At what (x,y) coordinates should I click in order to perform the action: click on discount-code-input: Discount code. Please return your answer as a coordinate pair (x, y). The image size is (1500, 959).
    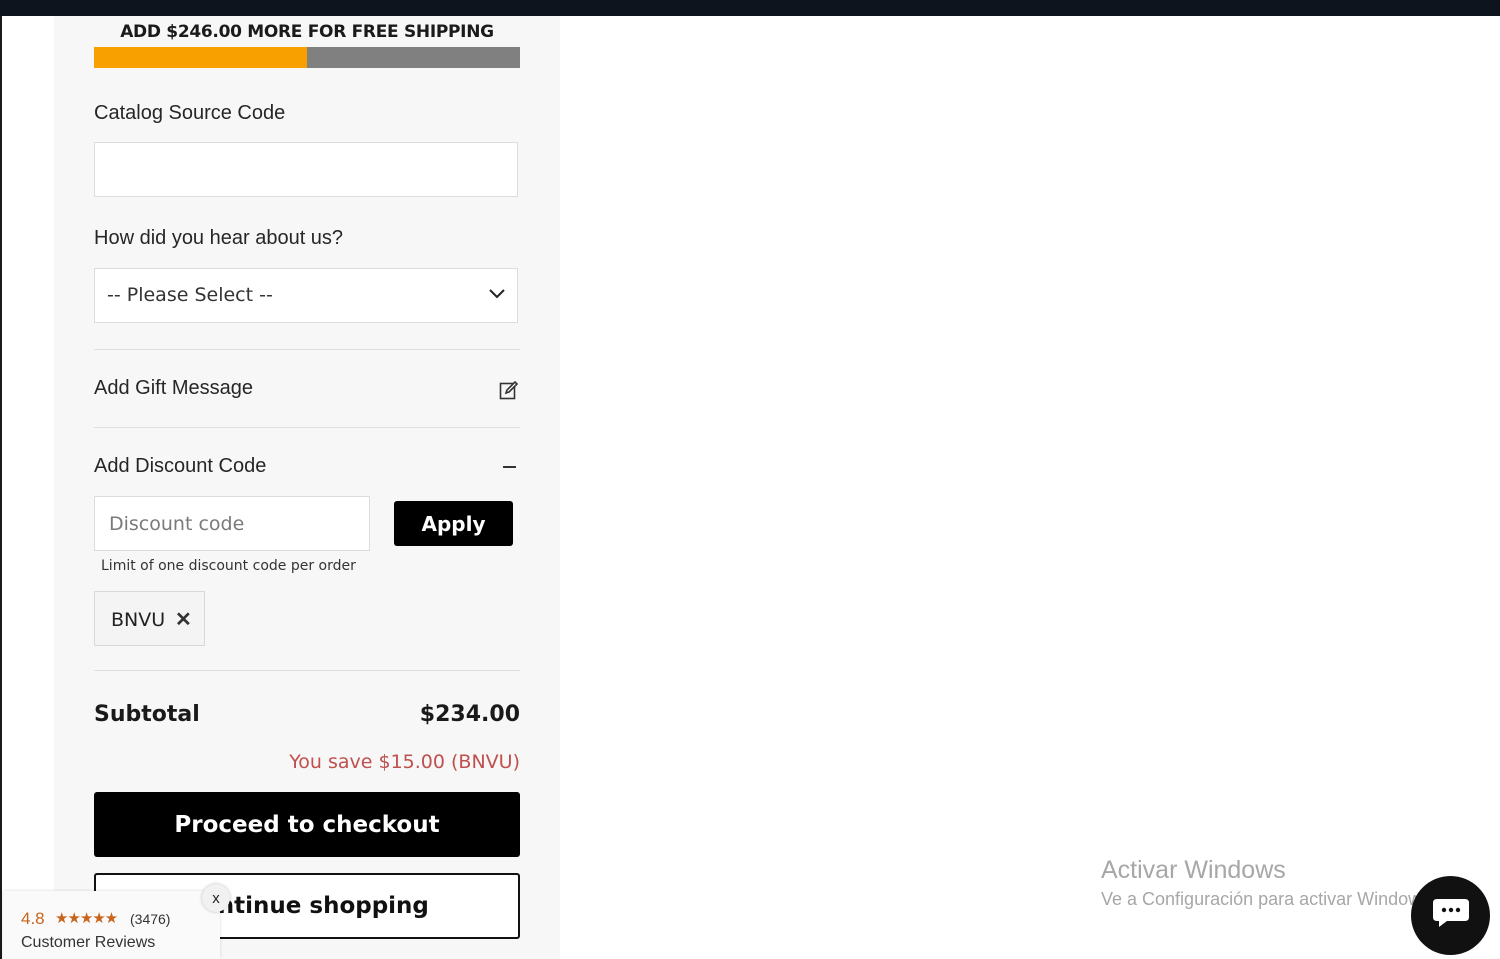
    Looking at the image, I should click on (232, 523).